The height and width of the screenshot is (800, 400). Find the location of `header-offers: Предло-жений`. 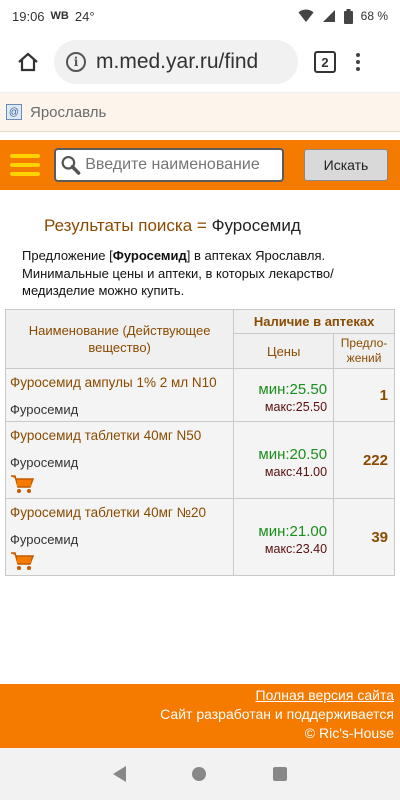

header-offers: Предло-жений is located at coordinates (364, 351).